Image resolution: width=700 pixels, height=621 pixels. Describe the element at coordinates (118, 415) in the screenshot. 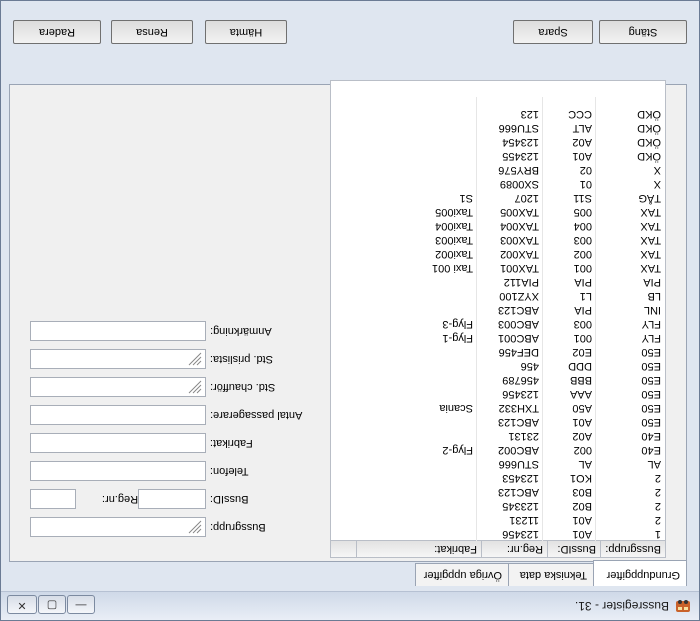

I see `passagerare-input` at that location.